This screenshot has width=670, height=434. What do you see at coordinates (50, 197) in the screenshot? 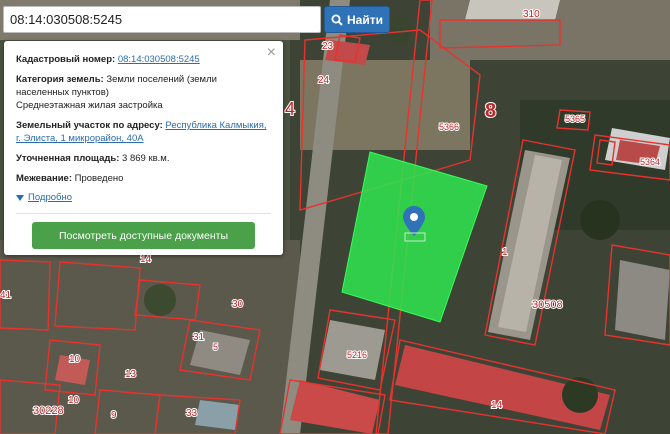
I see `more-details-link: Подробно` at bounding box center [50, 197].